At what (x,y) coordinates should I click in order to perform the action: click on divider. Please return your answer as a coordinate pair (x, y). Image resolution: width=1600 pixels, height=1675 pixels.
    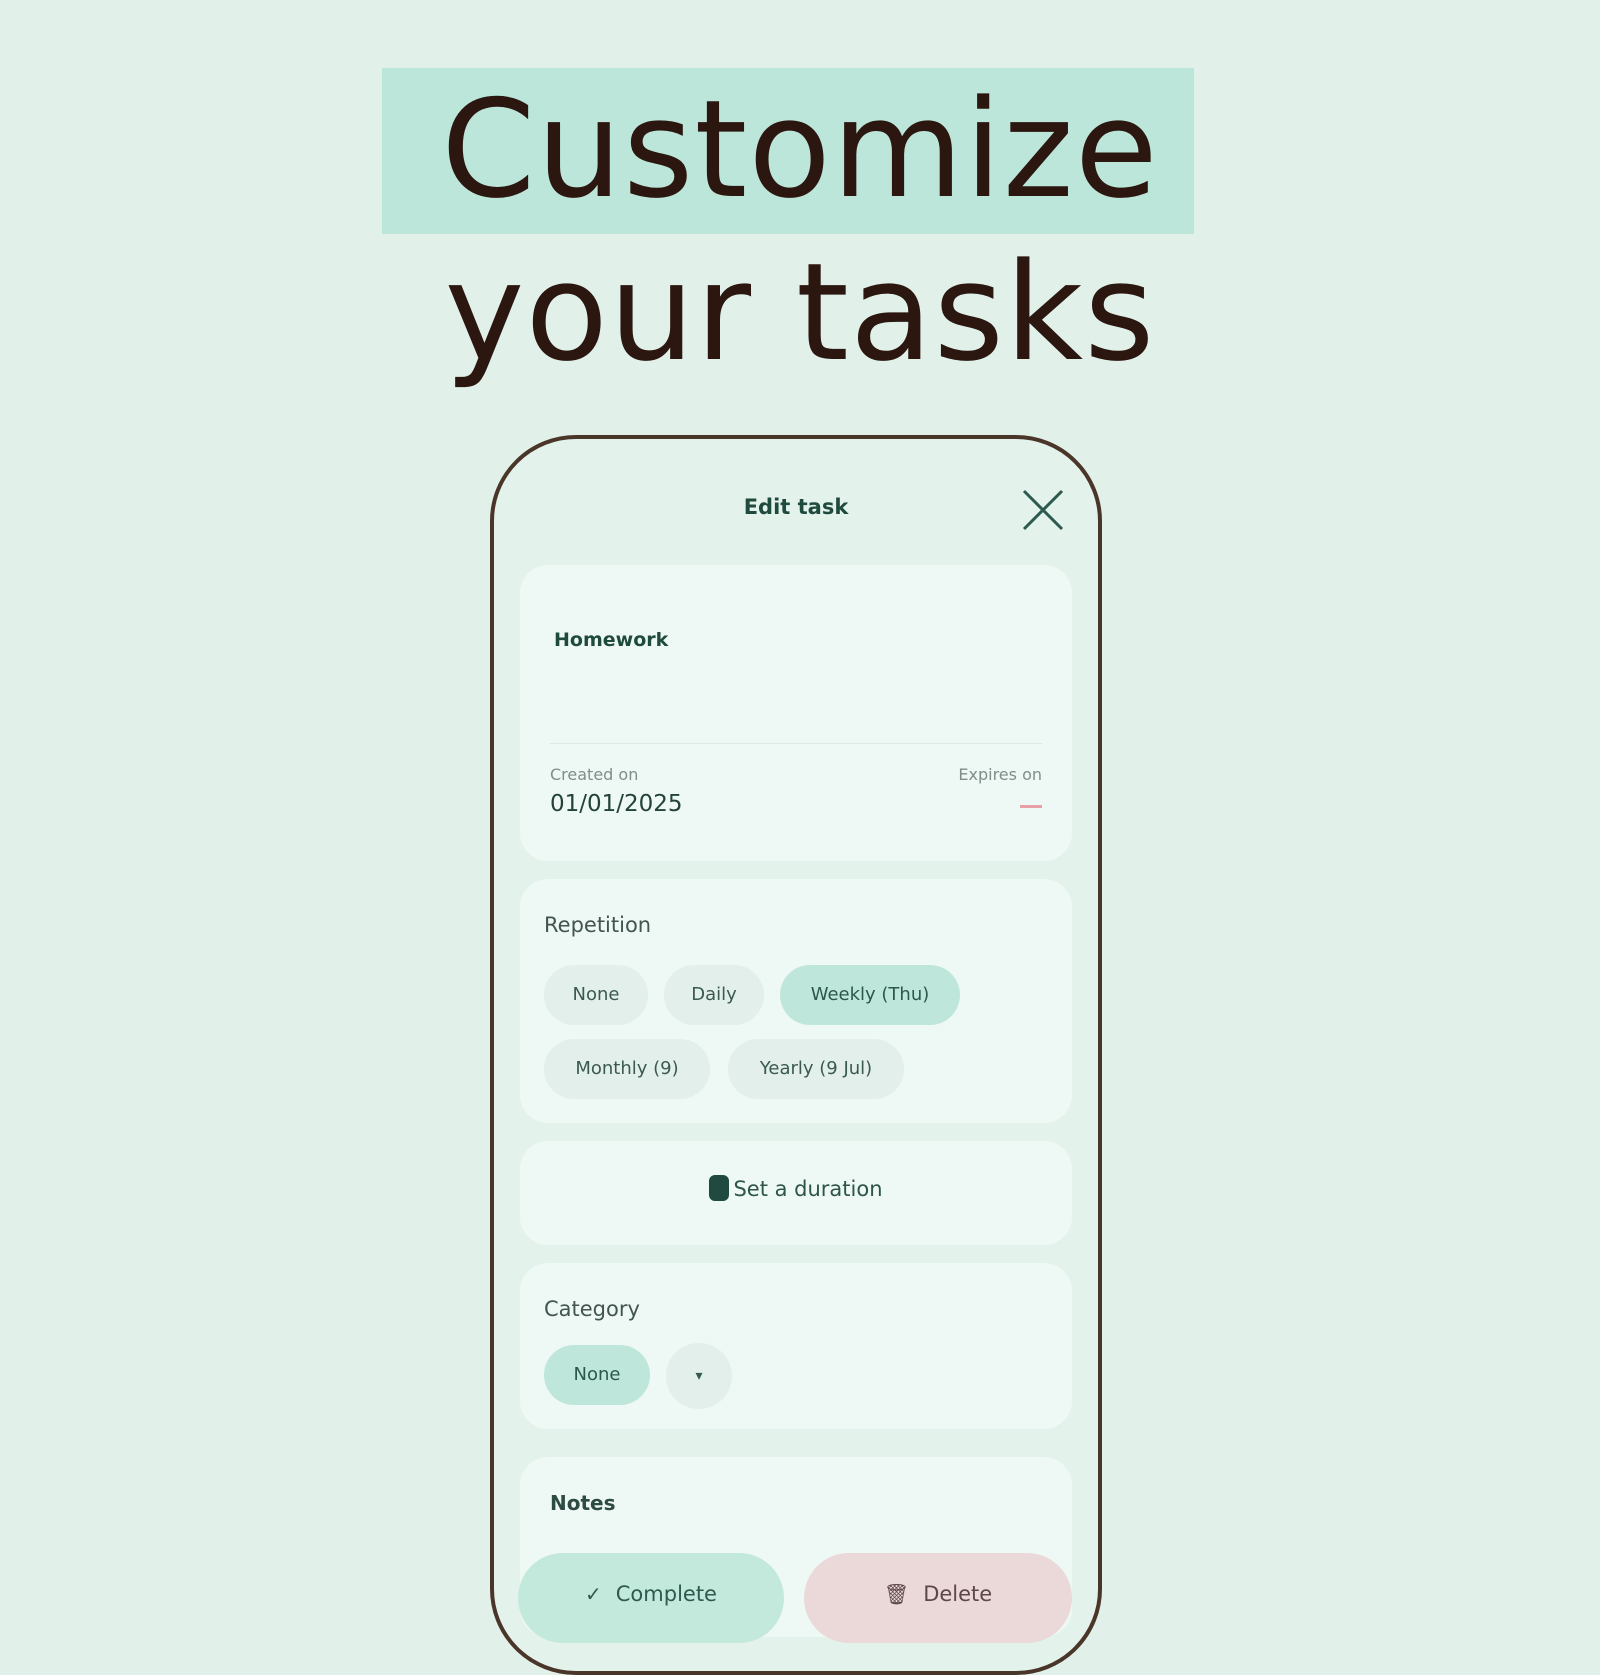
    Looking at the image, I should click on (796, 743).